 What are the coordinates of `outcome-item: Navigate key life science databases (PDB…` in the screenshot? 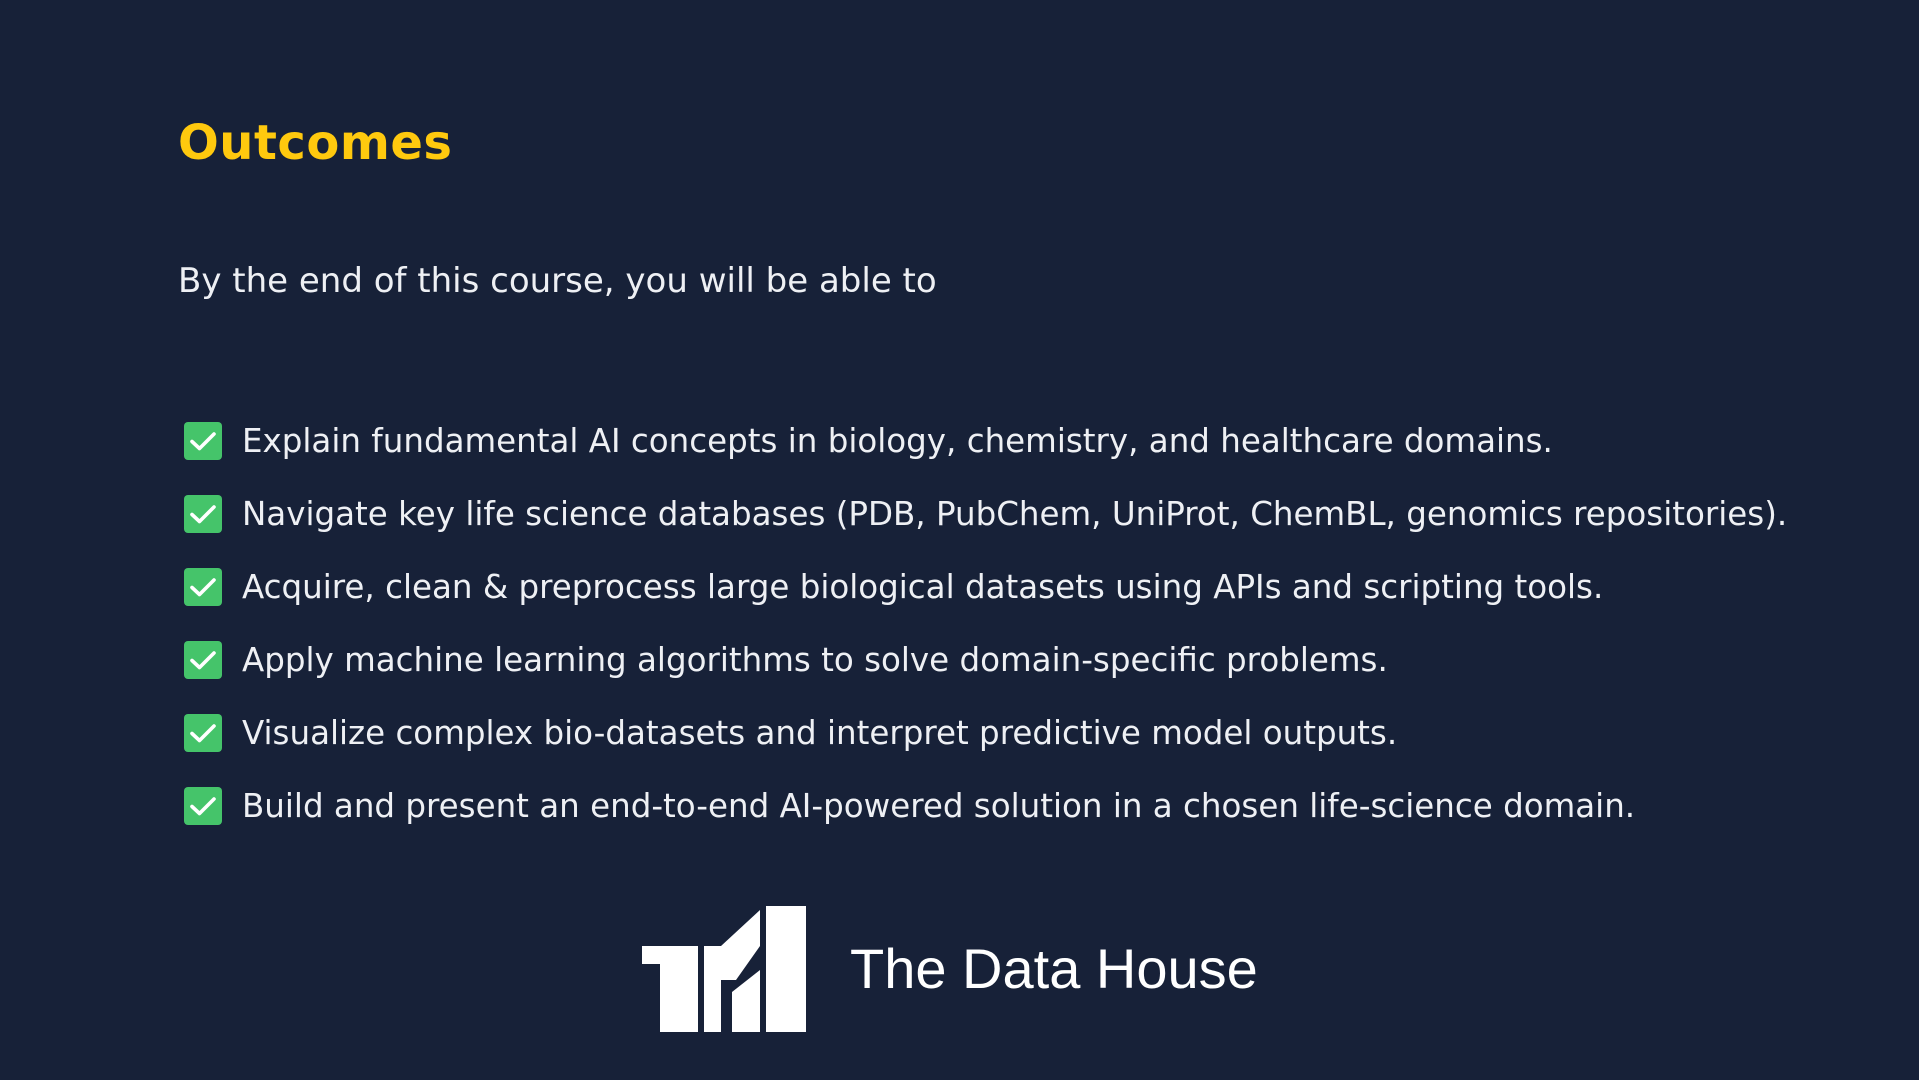 It's located at (985, 513).